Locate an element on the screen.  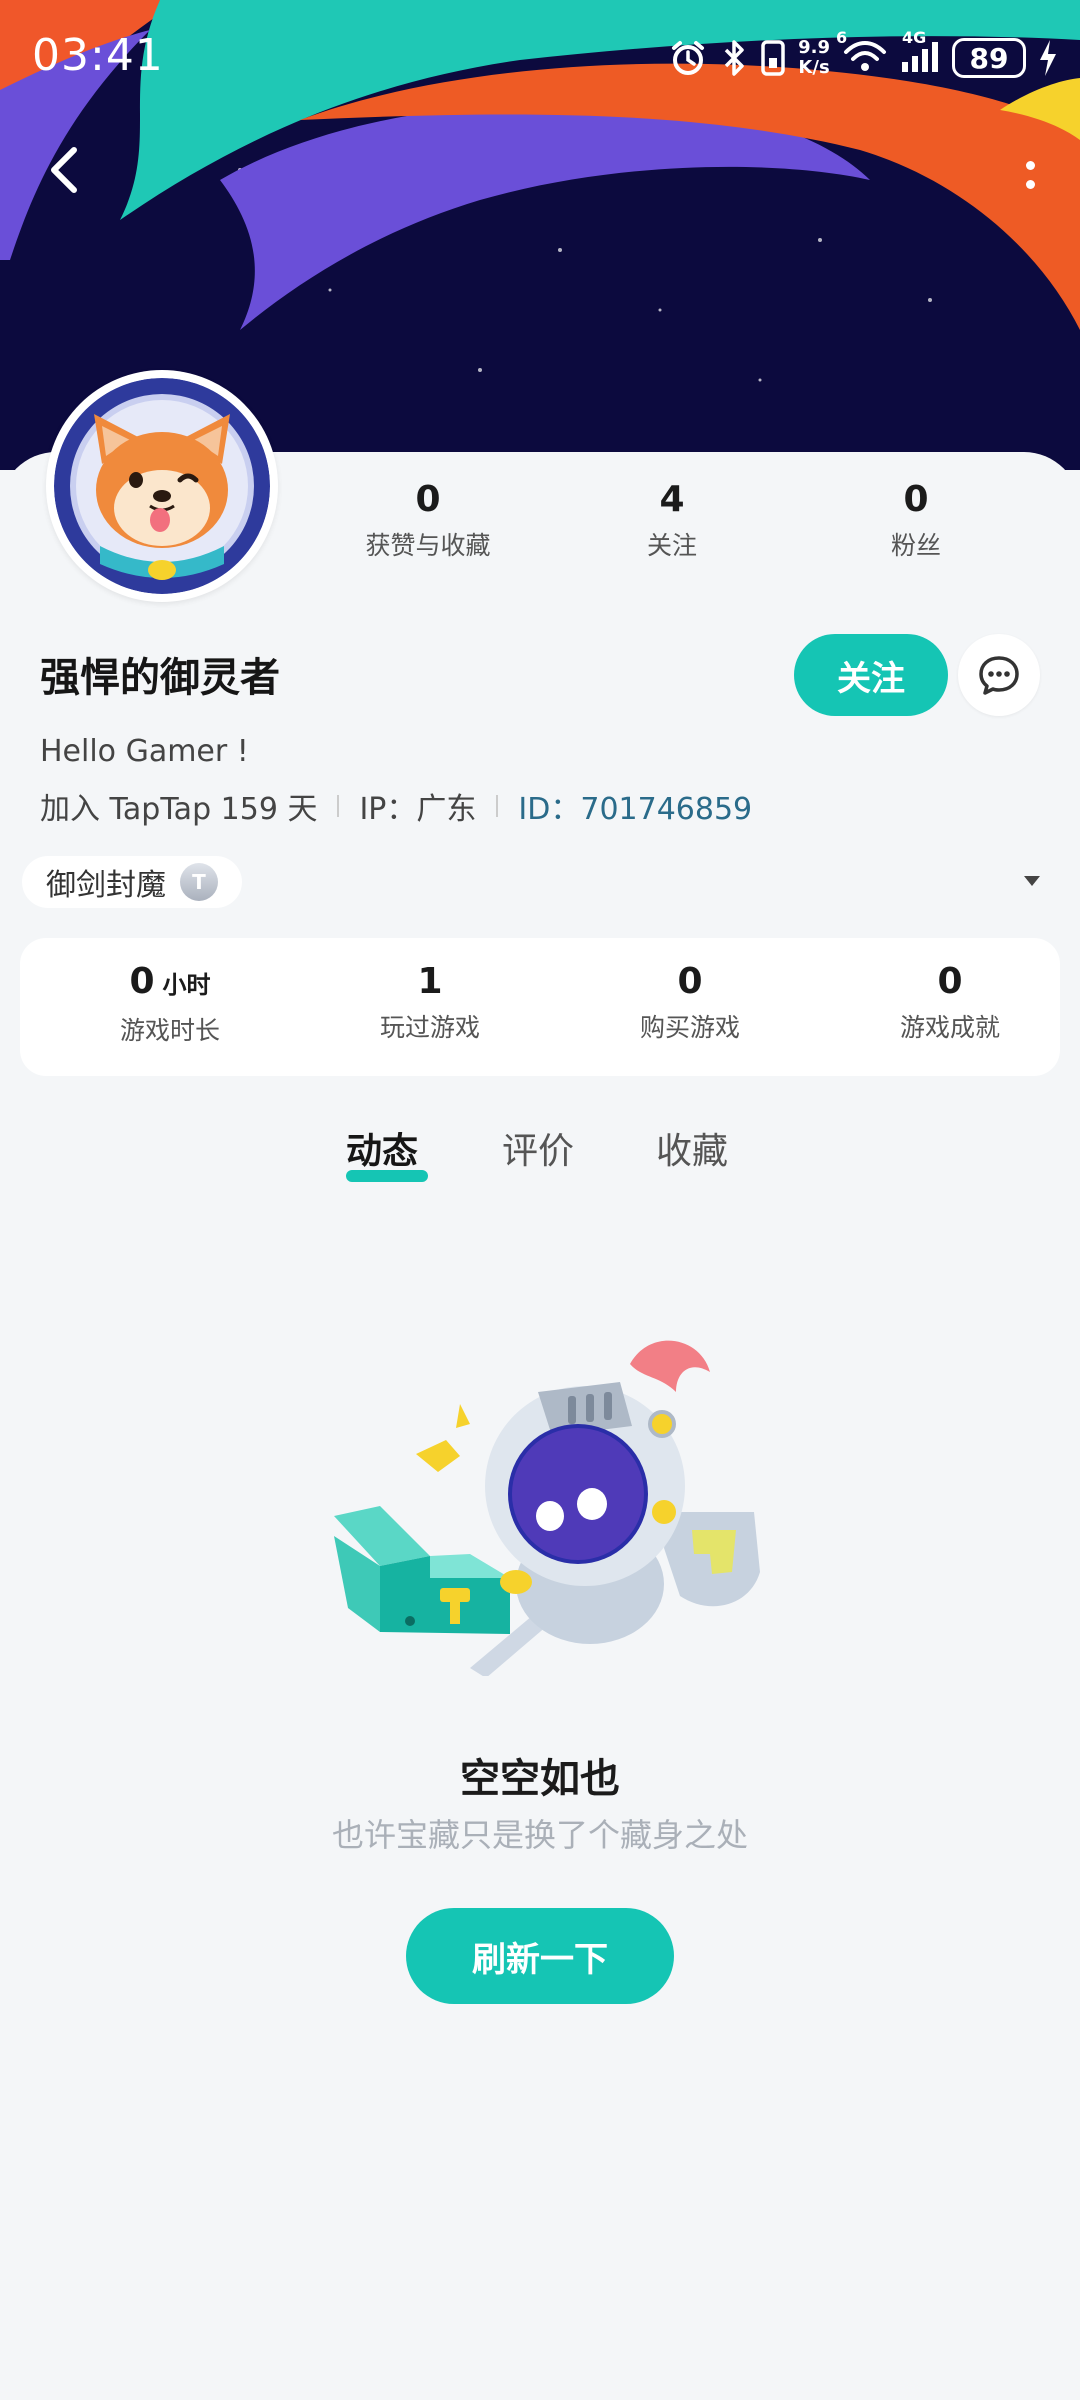
refresh-button: 刷新一下 is located at coordinates (540, 1956).